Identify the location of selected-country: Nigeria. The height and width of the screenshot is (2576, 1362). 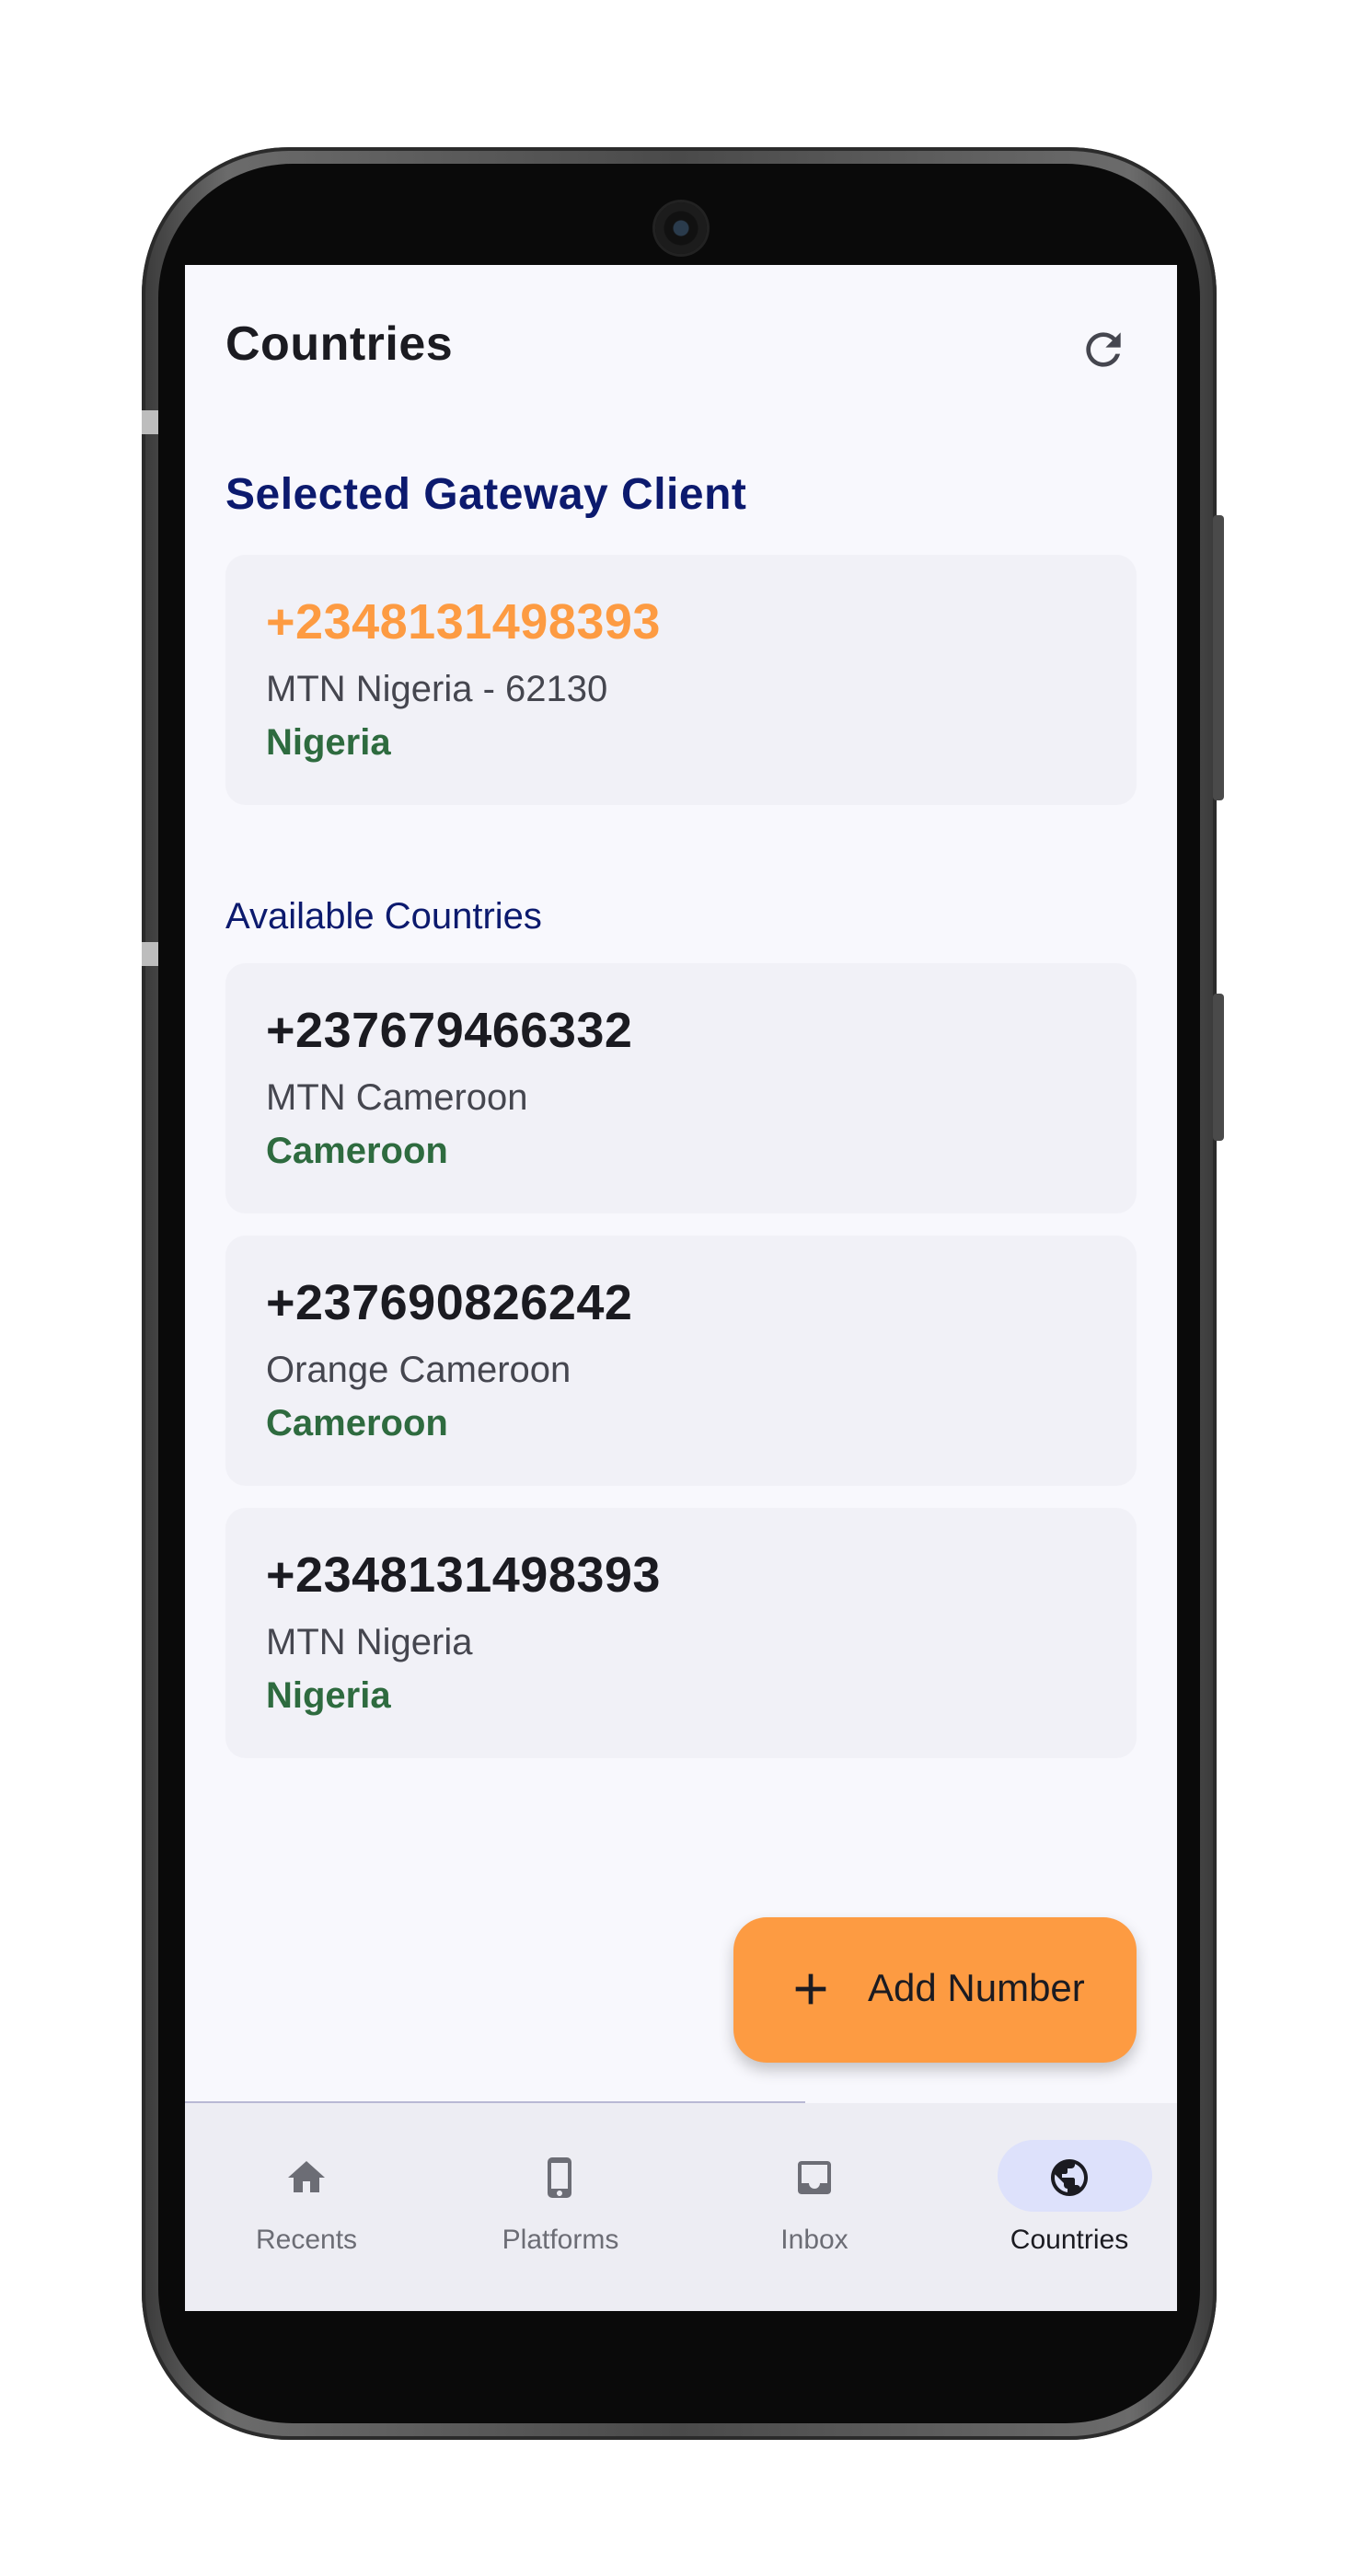
(328, 742).